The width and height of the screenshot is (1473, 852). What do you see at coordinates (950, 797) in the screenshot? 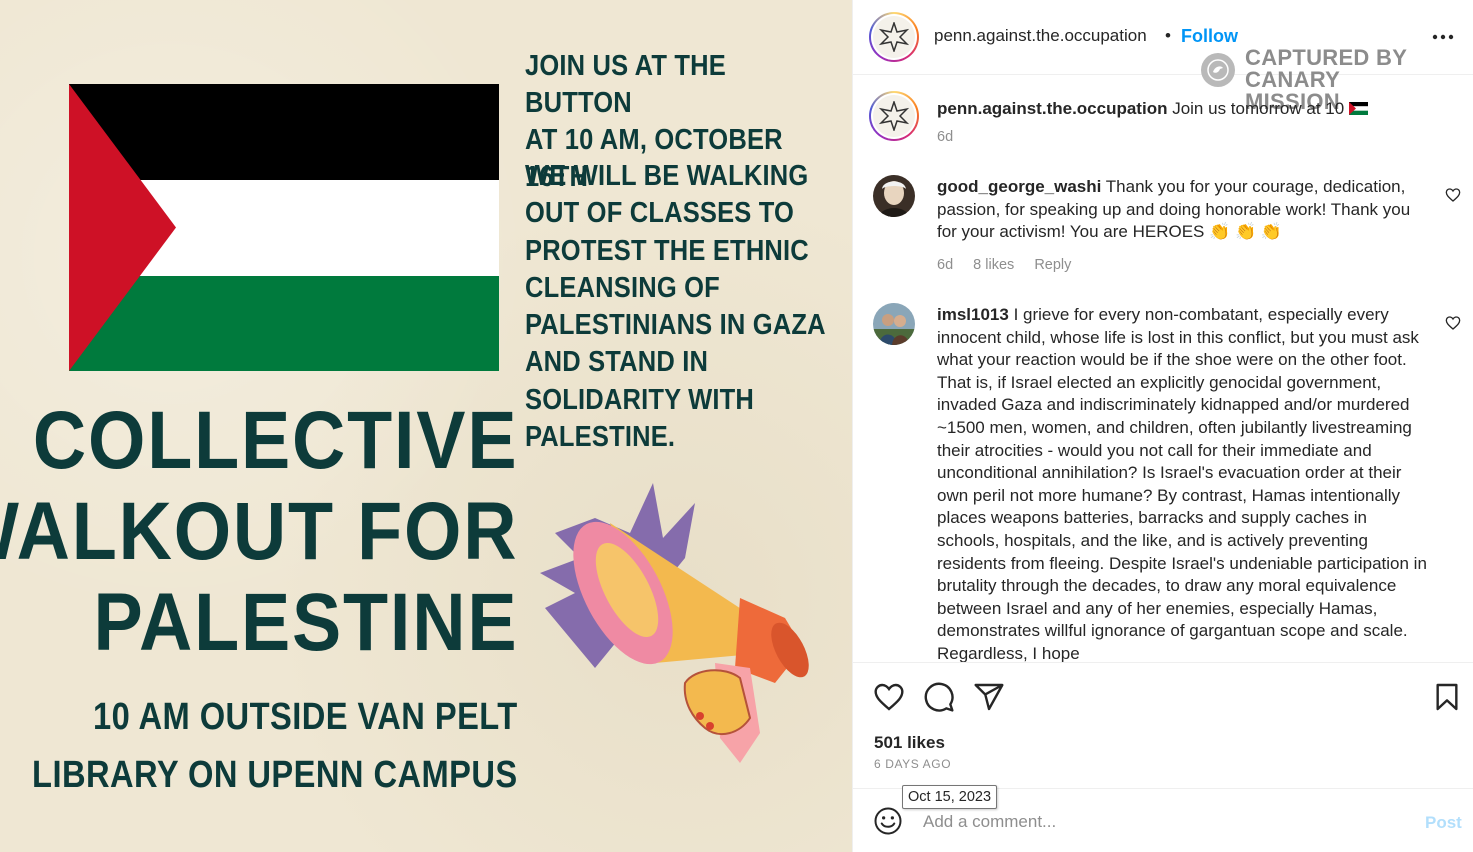
I see `date-tooltip: Oct 15, 2023` at bounding box center [950, 797].